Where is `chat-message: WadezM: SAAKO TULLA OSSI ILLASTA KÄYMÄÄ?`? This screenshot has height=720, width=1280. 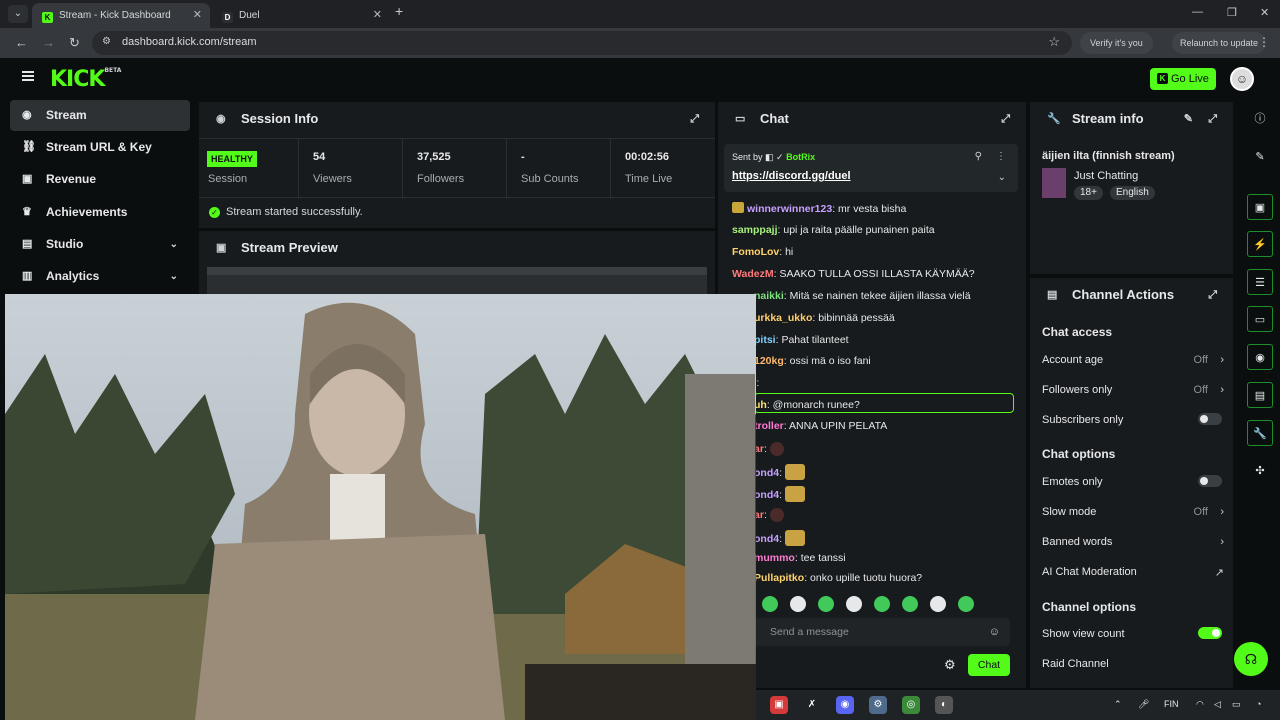
chat-message: WadezM: SAAKO TULLA OSSI ILLASTA KÄYMÄÄ? is located at coordinates (853, 274).